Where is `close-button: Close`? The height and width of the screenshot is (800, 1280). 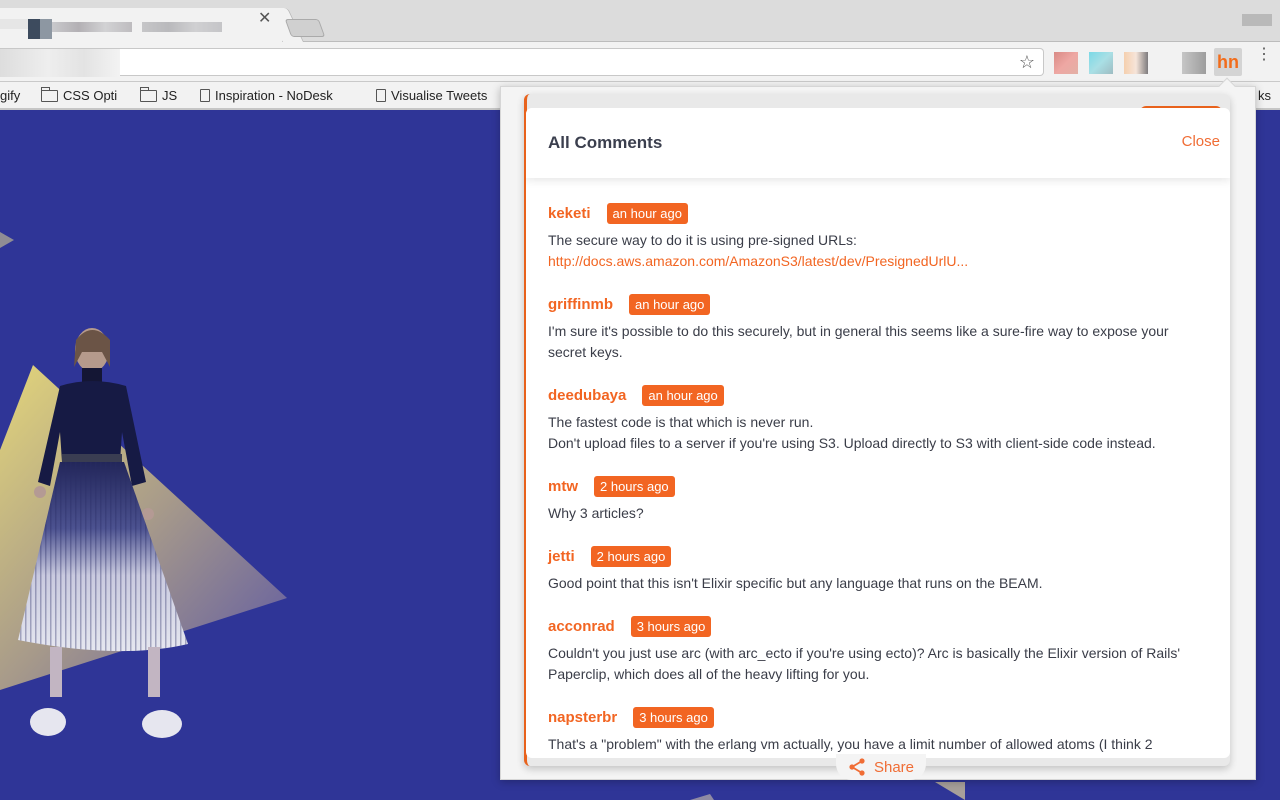
close-button: Close is located at coordinates (1201, 141).